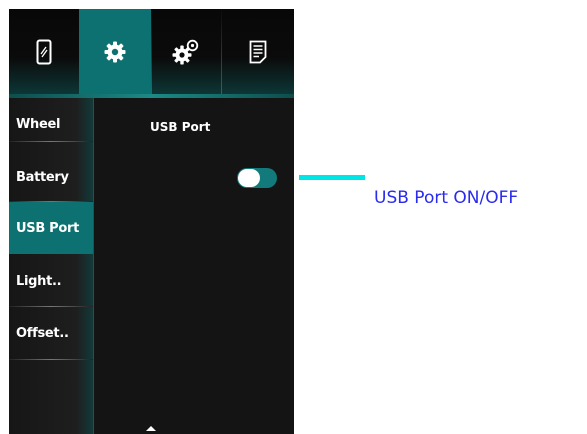  I want to click on document-icon, so click(258, 52).